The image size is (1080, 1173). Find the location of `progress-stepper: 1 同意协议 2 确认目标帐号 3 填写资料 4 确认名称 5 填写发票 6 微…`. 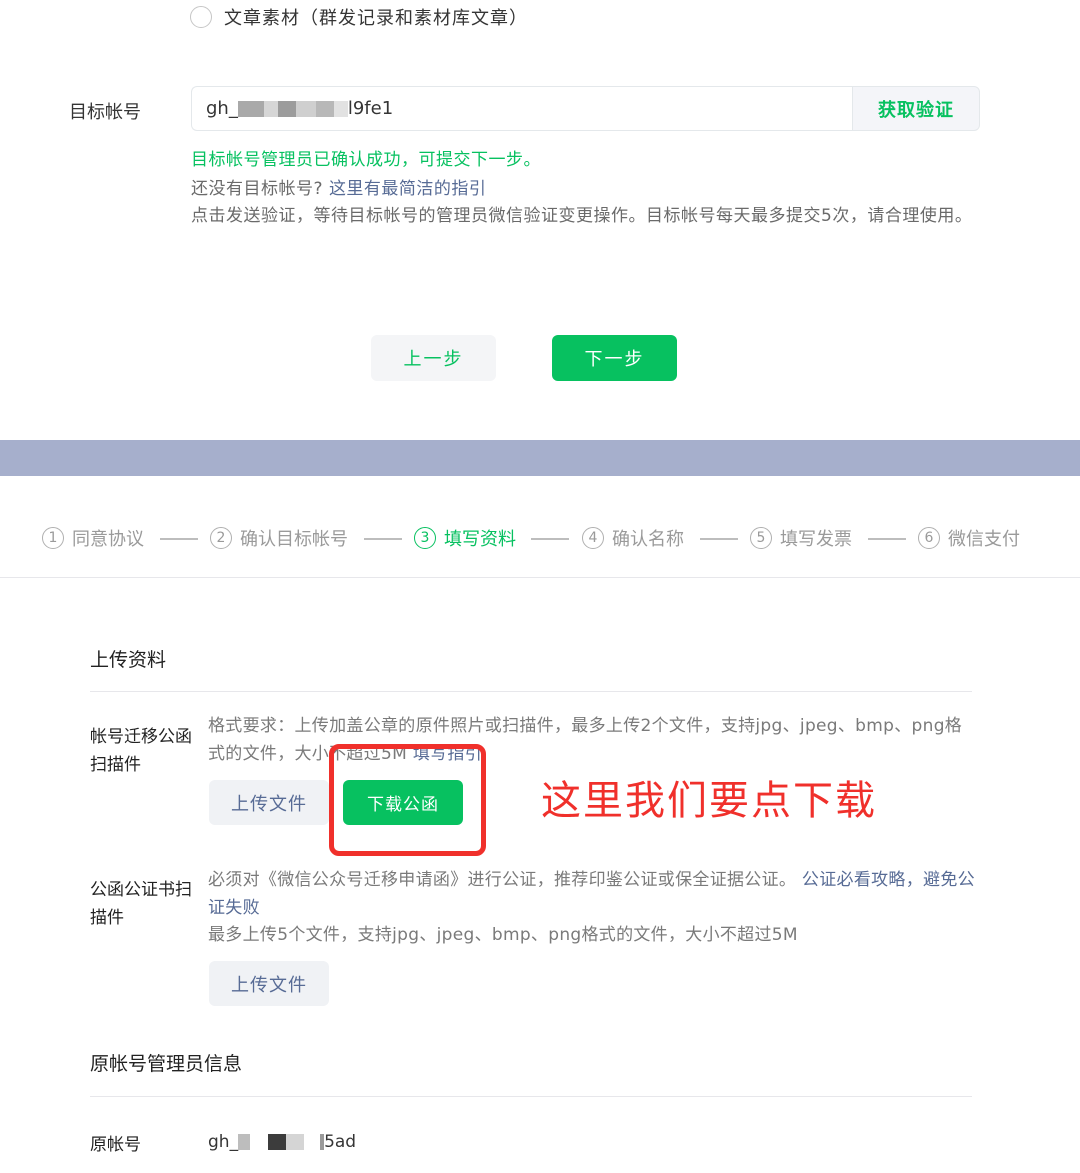

progress-stepper: 1 同意协议 2 确认目标帐号 3 填写资料 4 确认名称 5 填写发票 6 微… is located at coordinates (540, 527).